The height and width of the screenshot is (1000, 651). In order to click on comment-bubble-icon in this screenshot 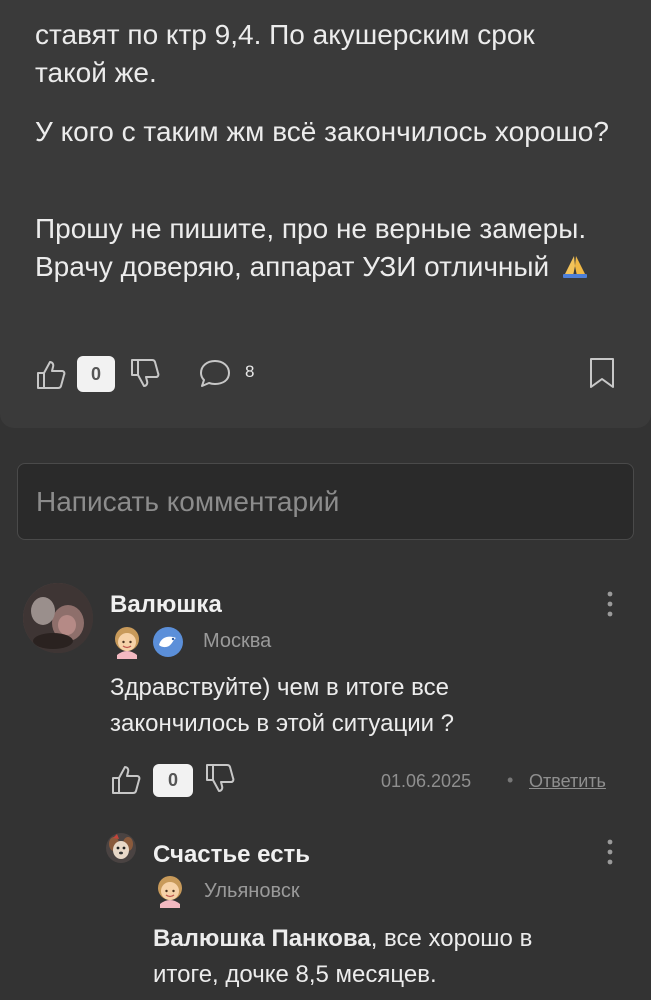, I will do `click(215, 374)`.